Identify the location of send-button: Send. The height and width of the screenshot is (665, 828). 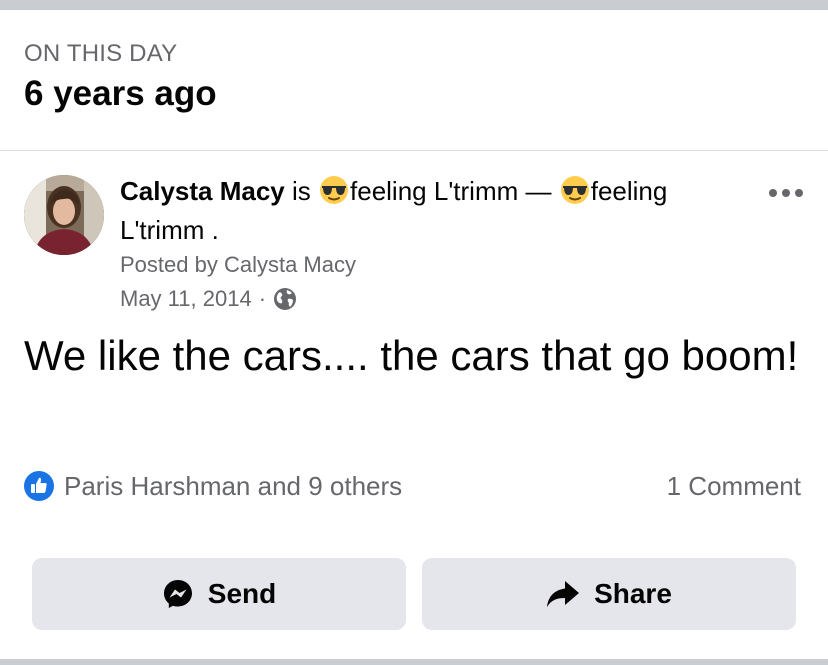
(219, 594).